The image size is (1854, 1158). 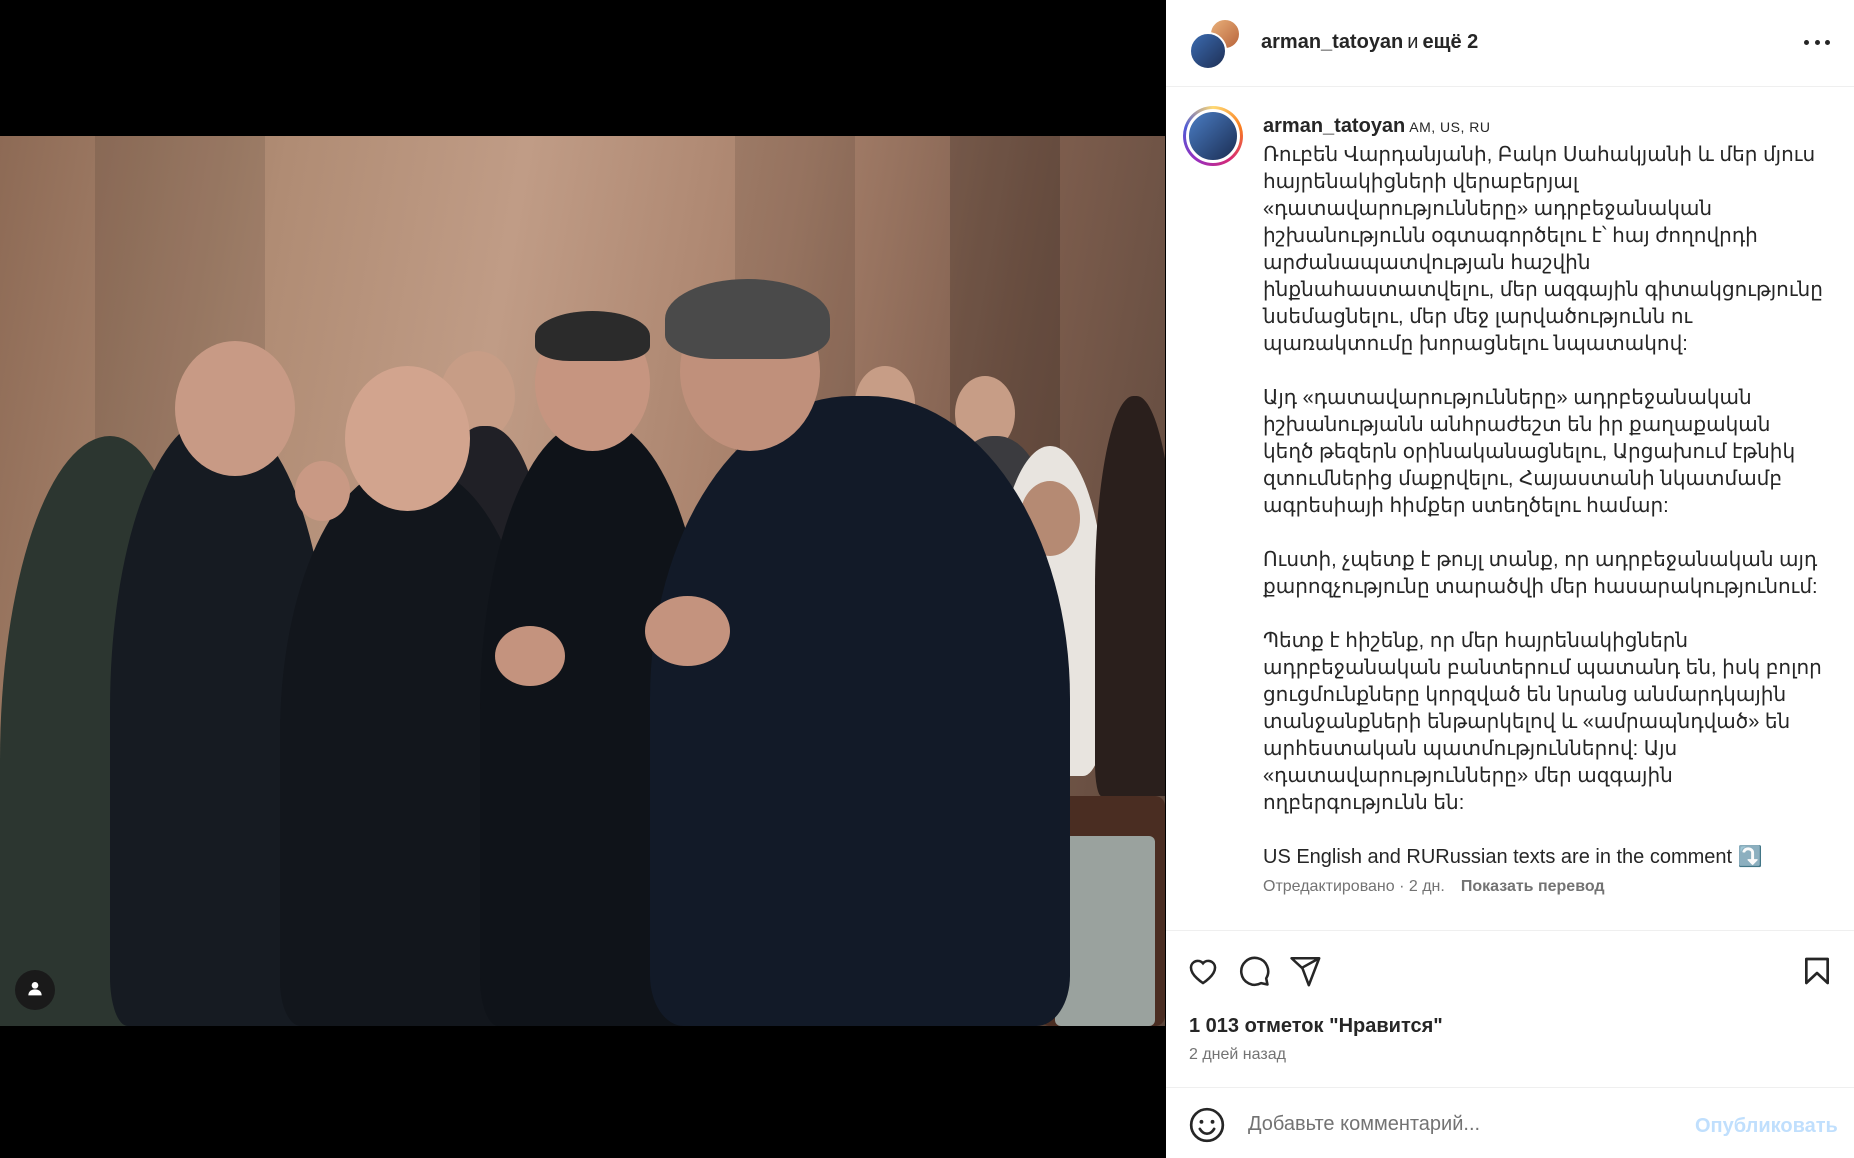 What do you see at coordinates (747, 319) in the screenshot?
I see `photo-man-4-hair` at bounding box center [747, 319].